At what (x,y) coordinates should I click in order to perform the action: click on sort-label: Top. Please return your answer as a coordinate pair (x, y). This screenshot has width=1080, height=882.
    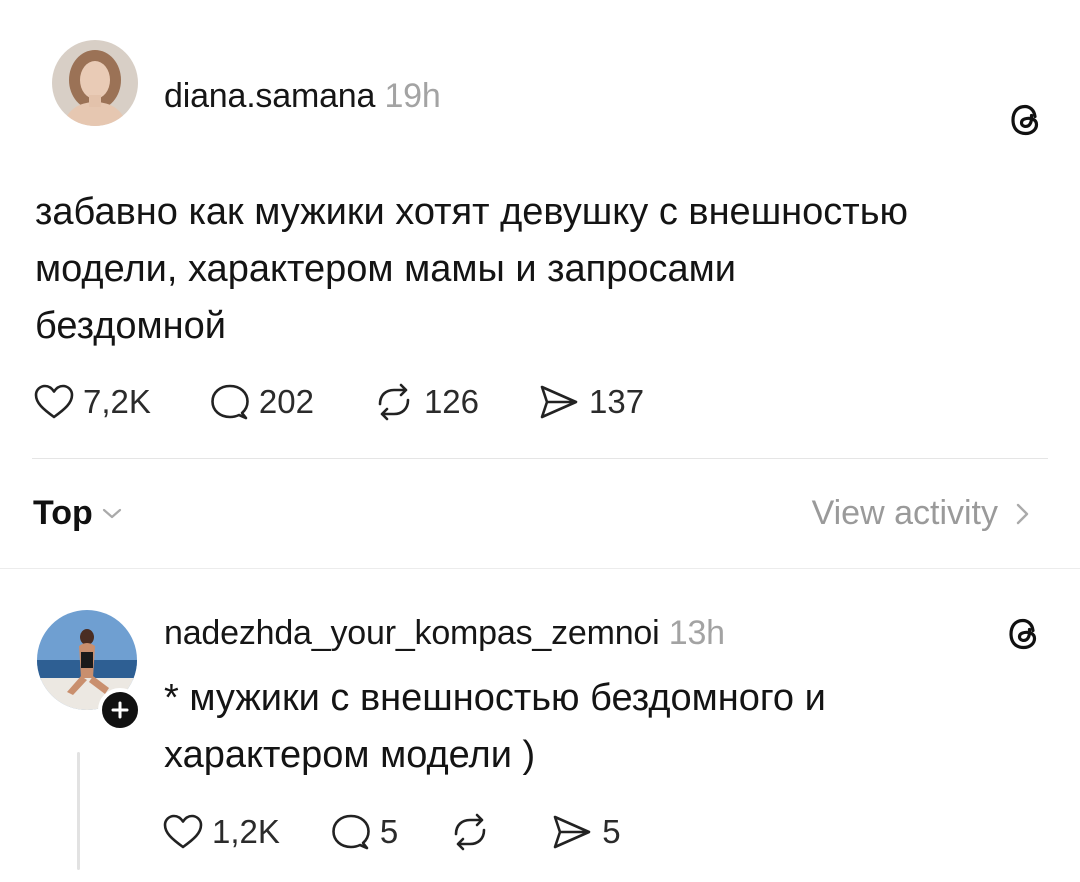
    Looking at the image, I should click on (63, 513).